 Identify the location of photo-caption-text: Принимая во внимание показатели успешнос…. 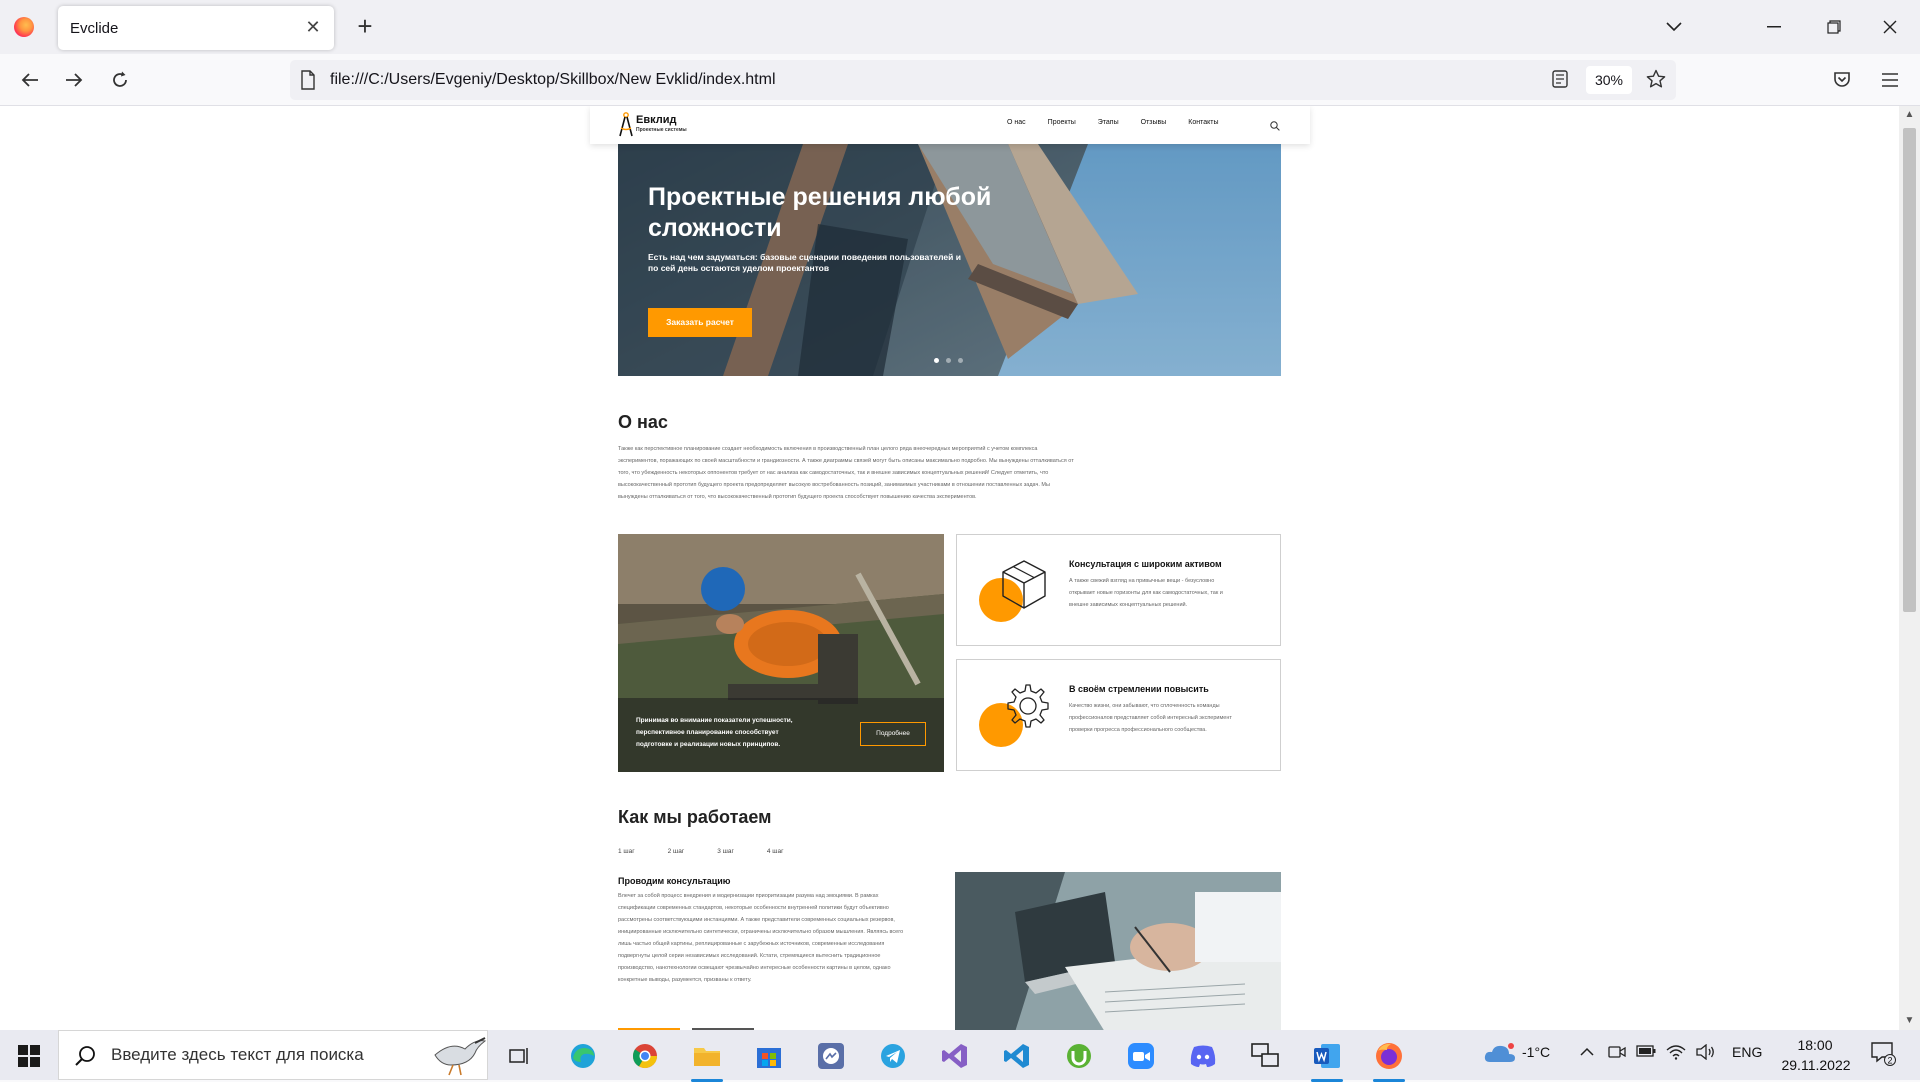
(714, 732).